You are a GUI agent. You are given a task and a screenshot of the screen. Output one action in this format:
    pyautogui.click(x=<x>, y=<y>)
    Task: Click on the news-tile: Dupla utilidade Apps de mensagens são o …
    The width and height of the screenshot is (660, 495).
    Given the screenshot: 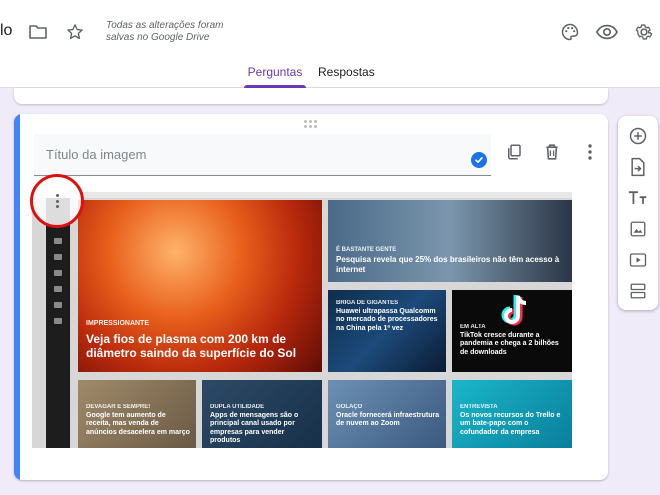 What is the action you would take?
    pyautogui.click(x=262, y=414)
    